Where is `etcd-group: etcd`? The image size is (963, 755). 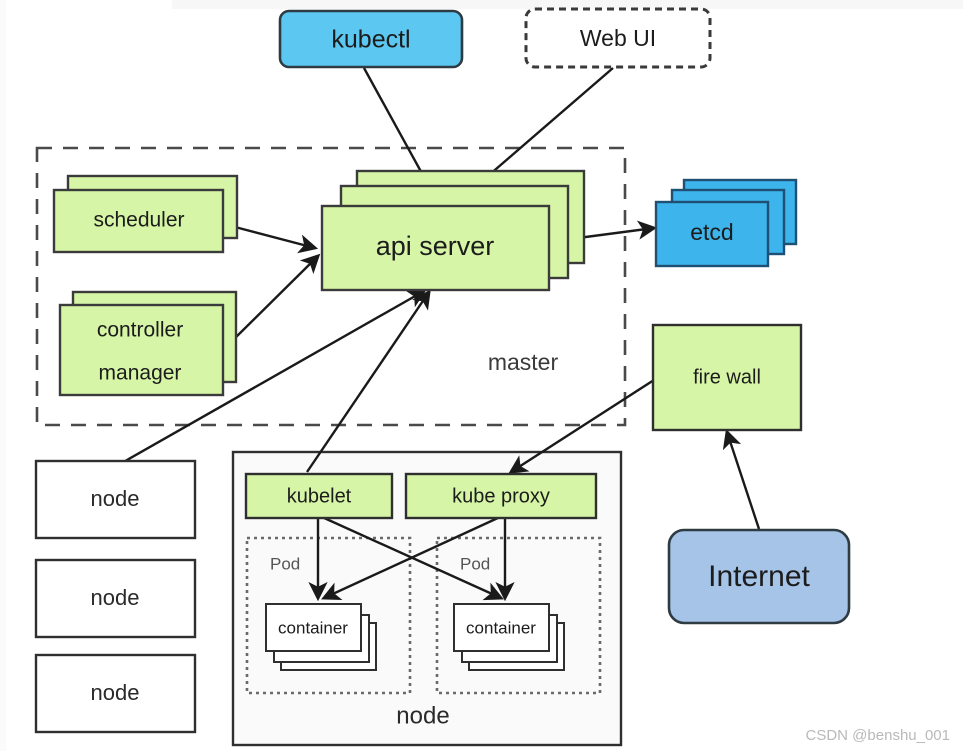 etcd-group: etcd is located at coordinates (726, 223).